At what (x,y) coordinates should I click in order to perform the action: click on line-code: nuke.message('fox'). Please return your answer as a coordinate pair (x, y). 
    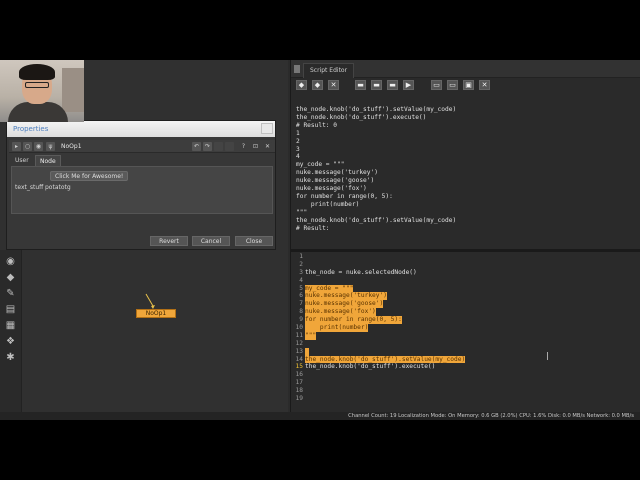
    Looking at the image, I should click on (340, 312).